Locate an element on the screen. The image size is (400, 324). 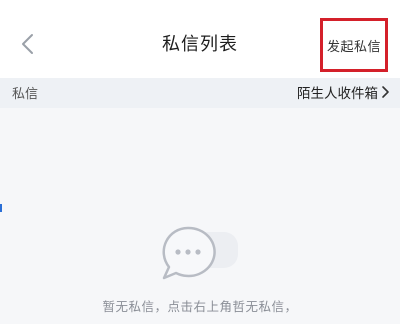
empty-state-message: 暂无私信，点击右上角哲无私信， is located at coordinates (200, 306).